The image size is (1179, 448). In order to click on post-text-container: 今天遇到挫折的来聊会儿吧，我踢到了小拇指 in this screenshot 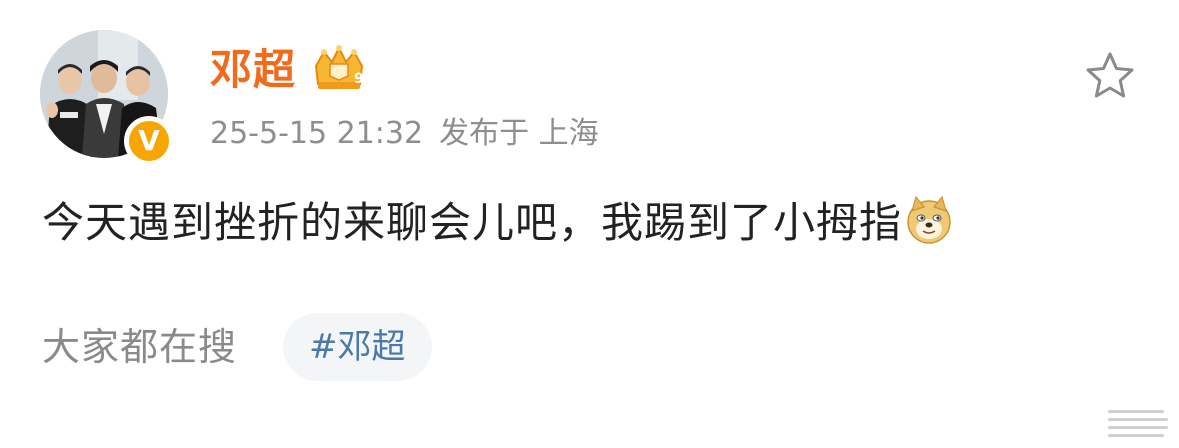, I will do `click(498, 223)`.